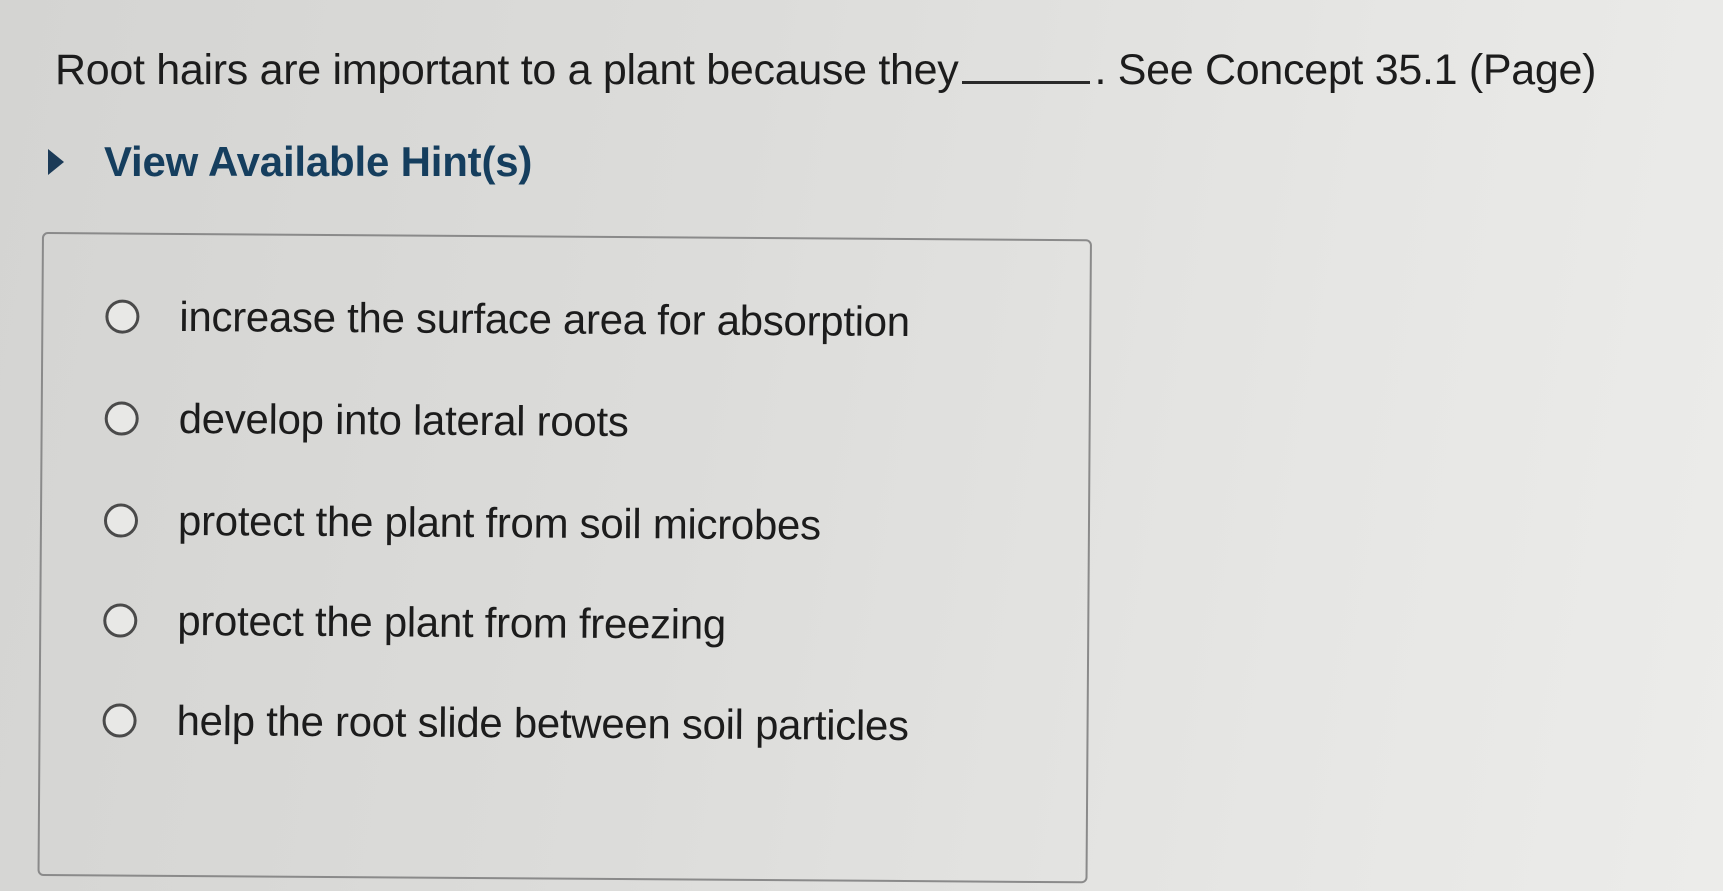 This screenshot has height=891, width=1723. I want to click on concept-reference: . See Concept 35.1 (Page), so click(1345, 70).